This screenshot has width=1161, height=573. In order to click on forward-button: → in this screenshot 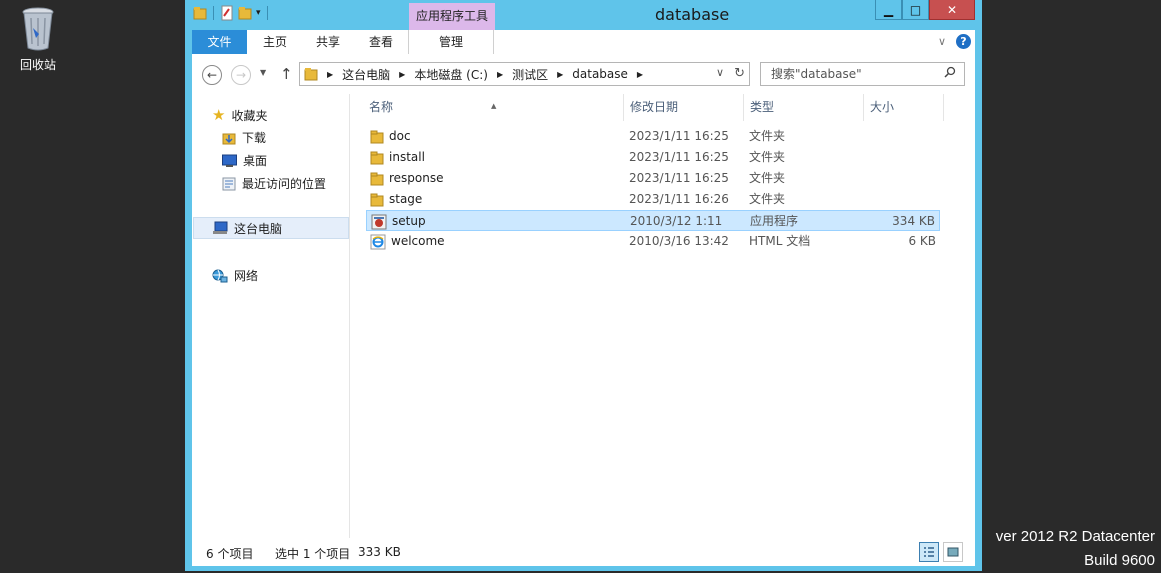, I will do `click(241, 75)`.